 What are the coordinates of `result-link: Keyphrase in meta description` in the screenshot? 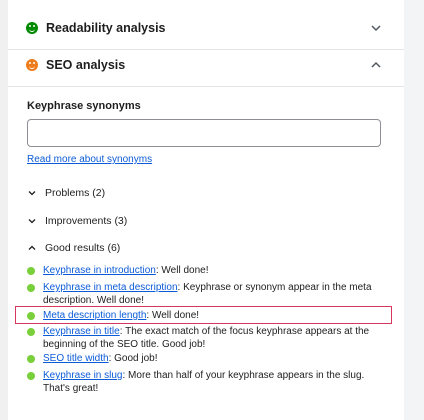 It's located at (110, 287).